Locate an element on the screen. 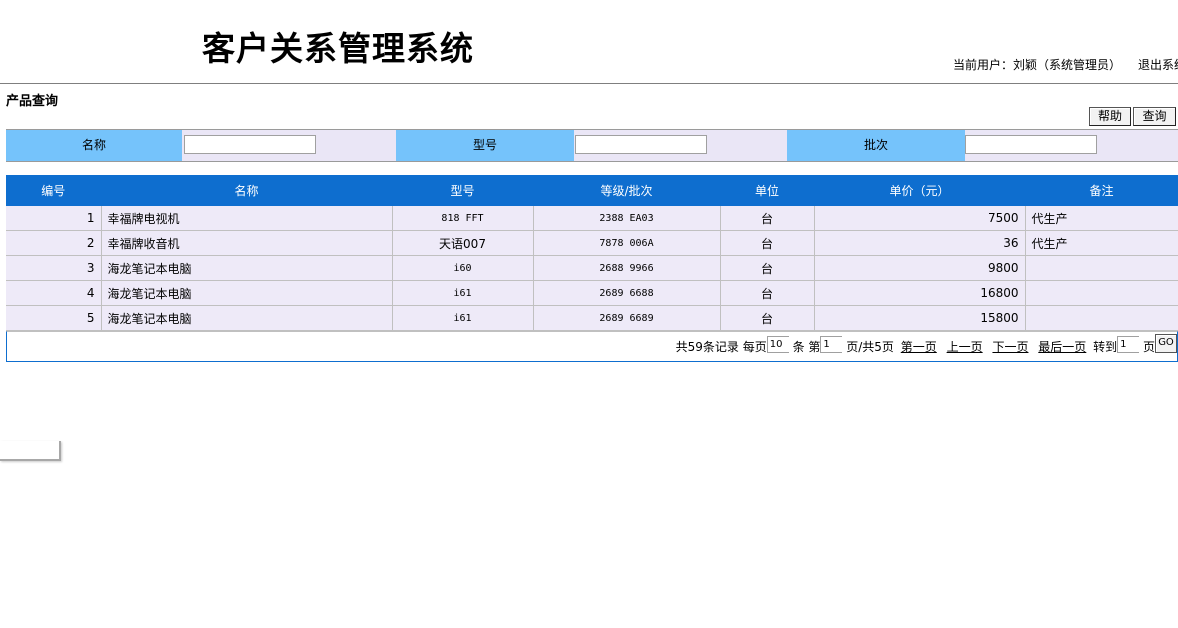  goto-page-input: 1 is located at coordinates (1128, 344).